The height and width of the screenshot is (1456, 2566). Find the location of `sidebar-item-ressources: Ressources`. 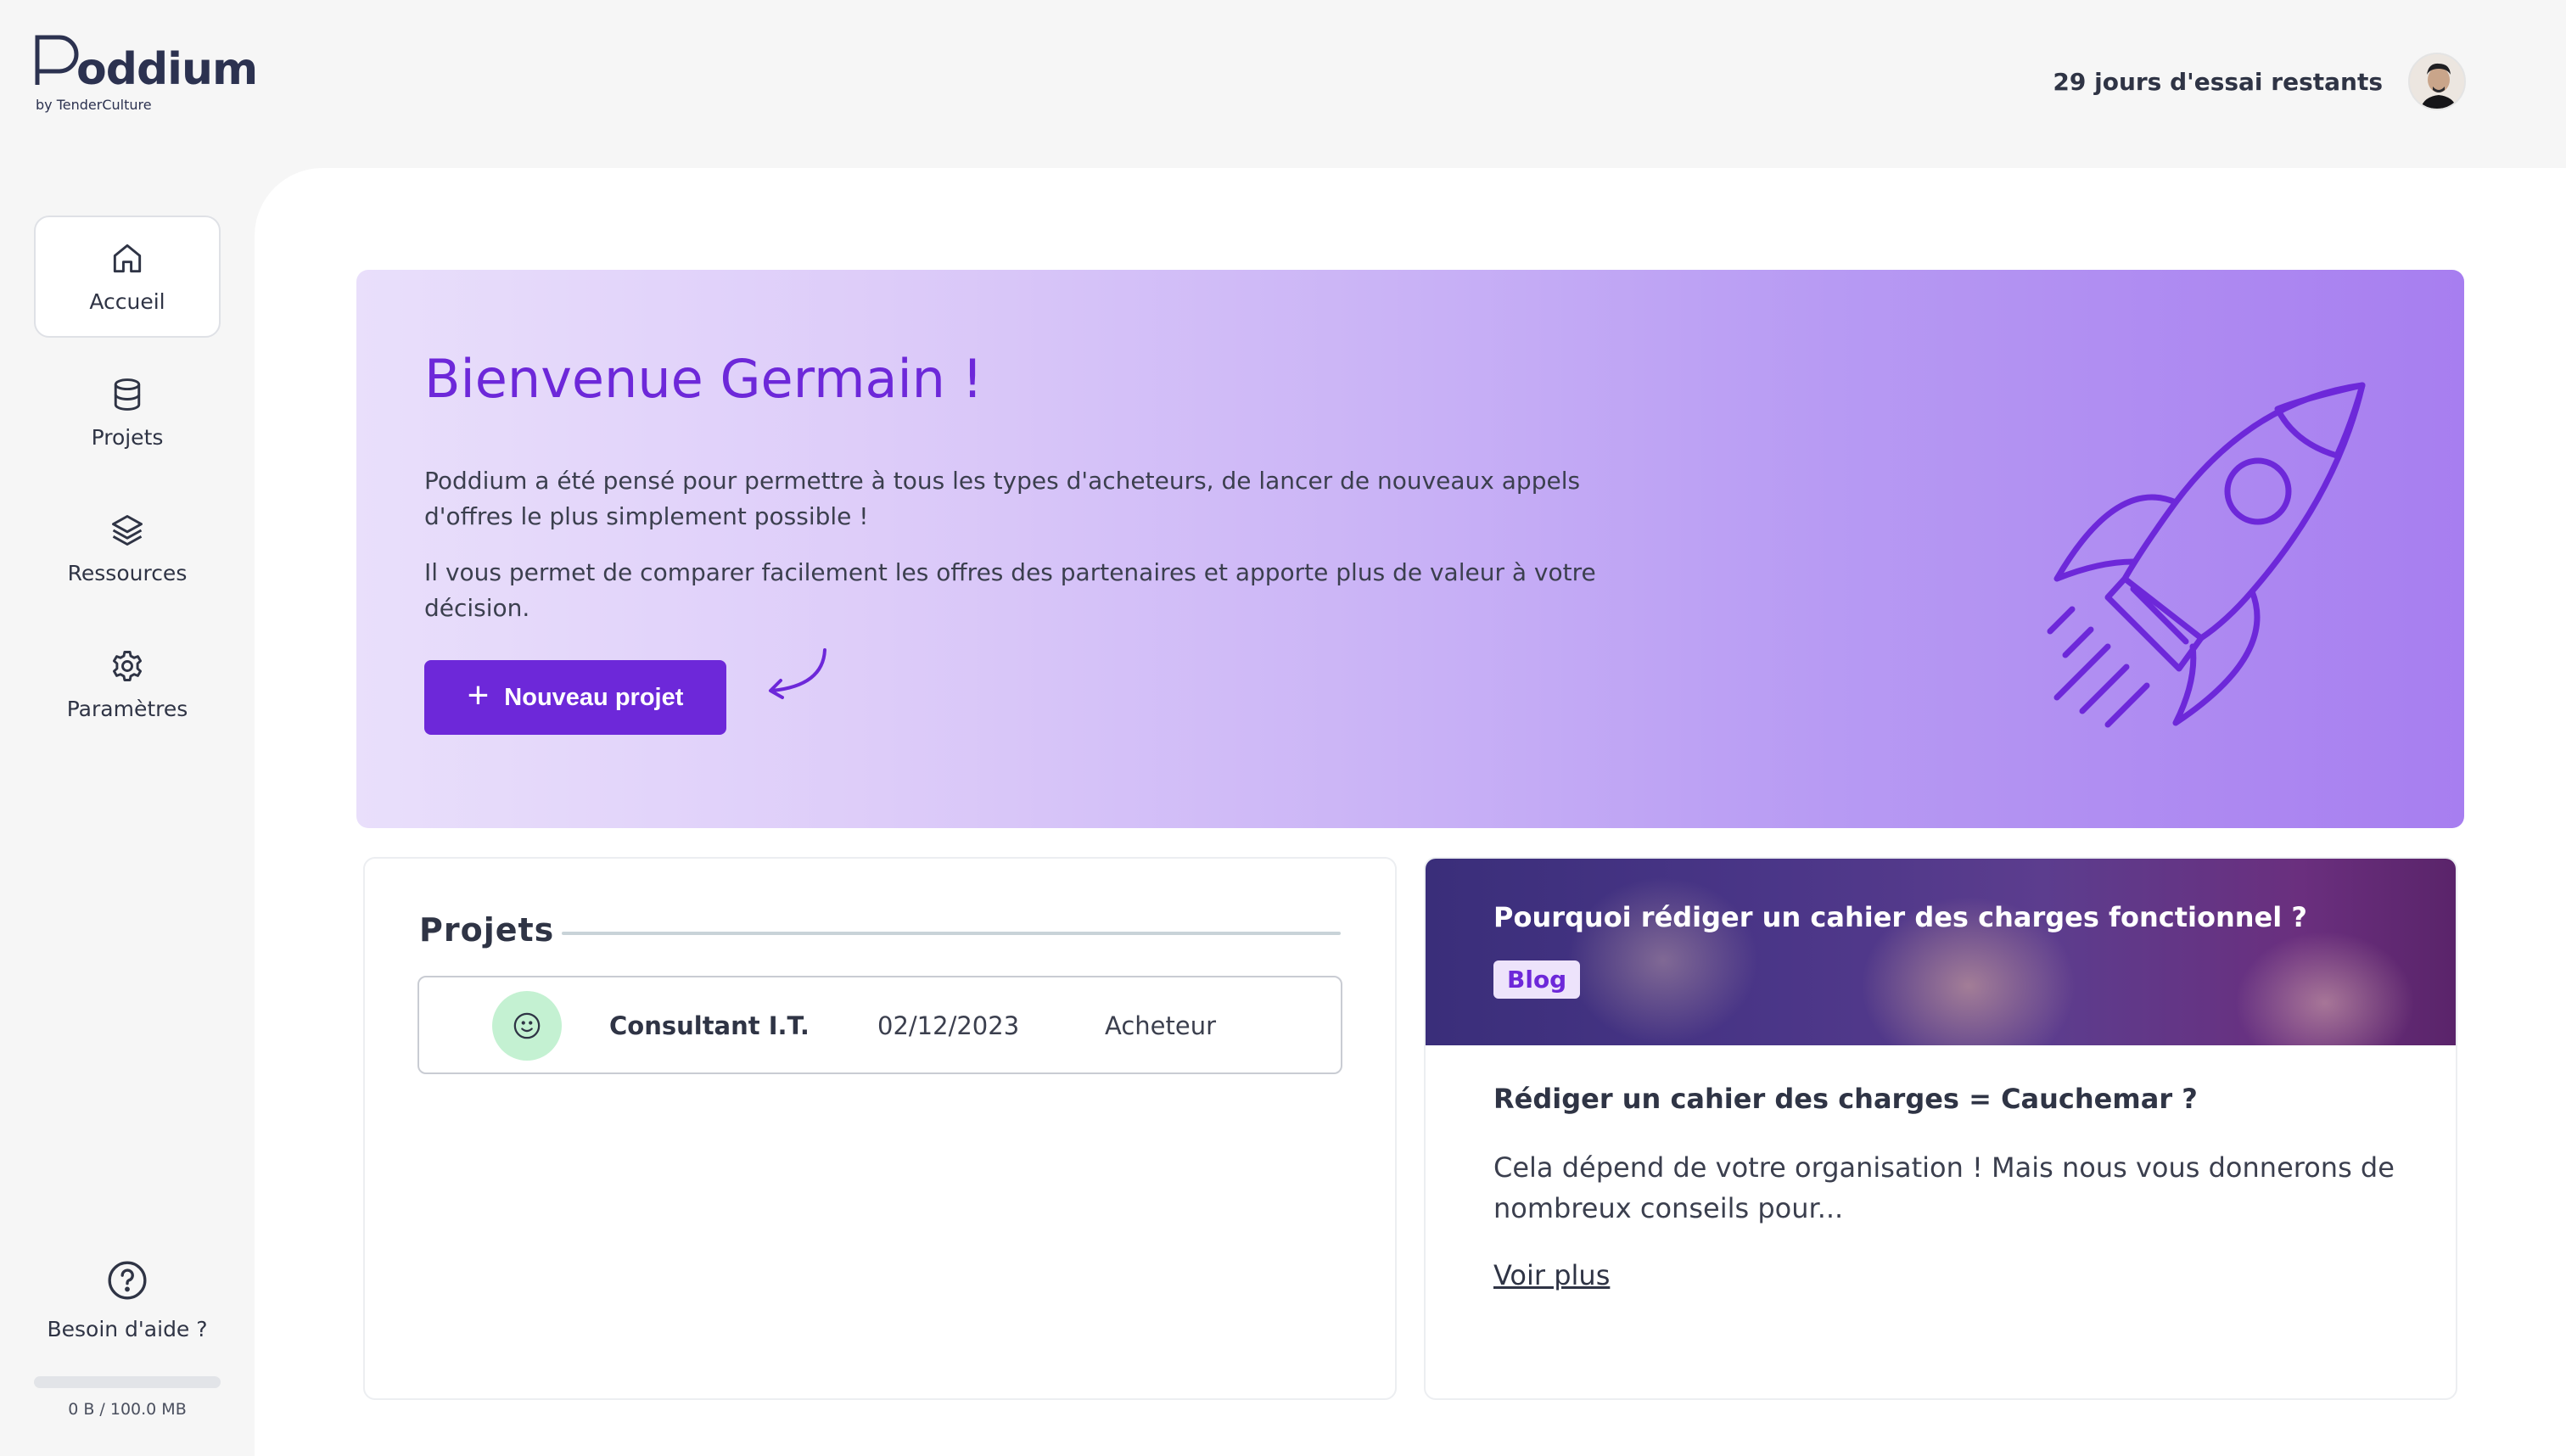

sidebar-item-ressources: Ressources is located at coordinates (127, 548).